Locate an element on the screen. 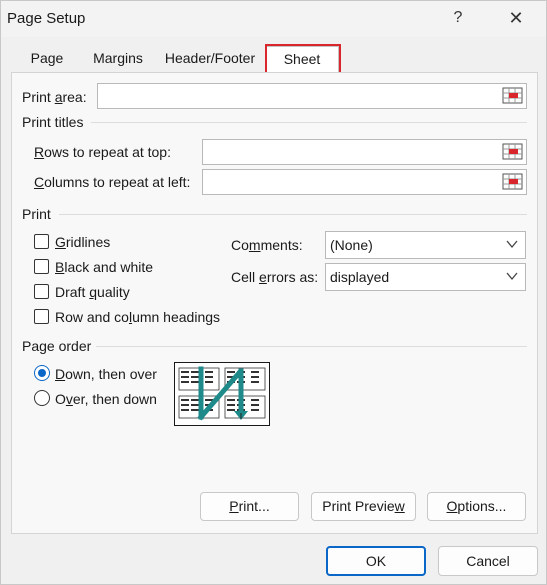 This screenshot has width=547, height=585. print-area-field is located at coordinates (312, 96).